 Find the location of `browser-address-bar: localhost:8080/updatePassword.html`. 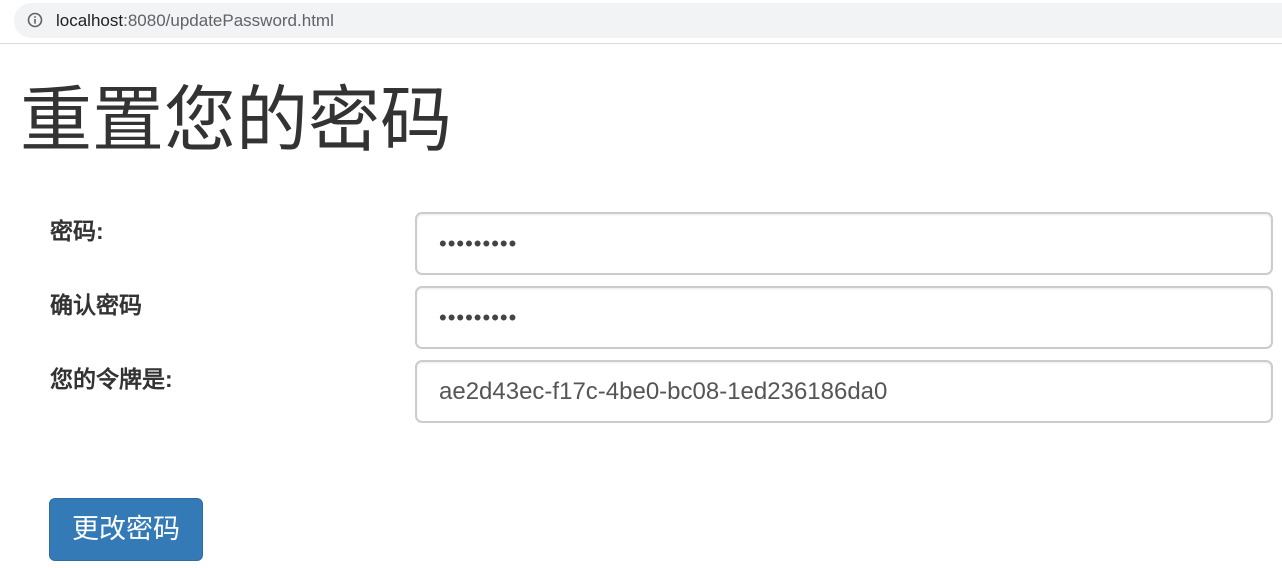

browser-address-bar: localhost:8080/updatePassword.html is located at coordinates (641, 22).